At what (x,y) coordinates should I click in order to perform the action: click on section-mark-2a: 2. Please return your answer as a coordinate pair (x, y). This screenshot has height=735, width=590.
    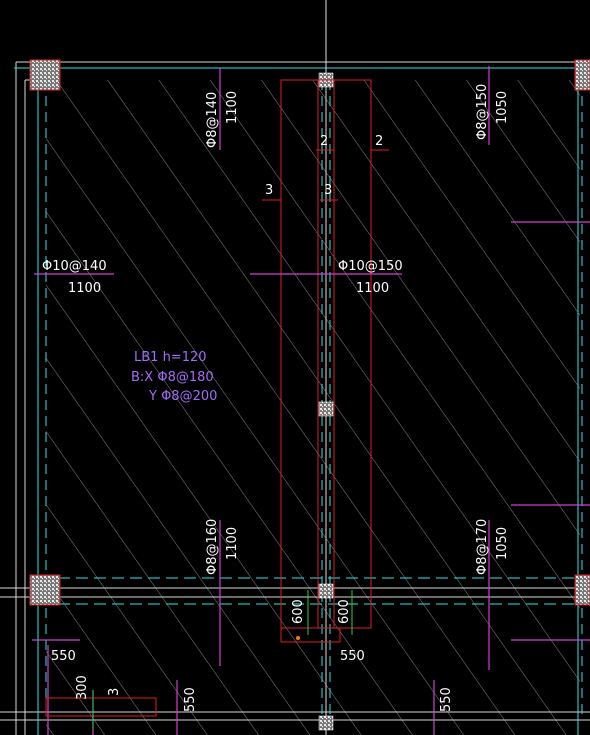
    Looking at the image, I should click on (324, 141).